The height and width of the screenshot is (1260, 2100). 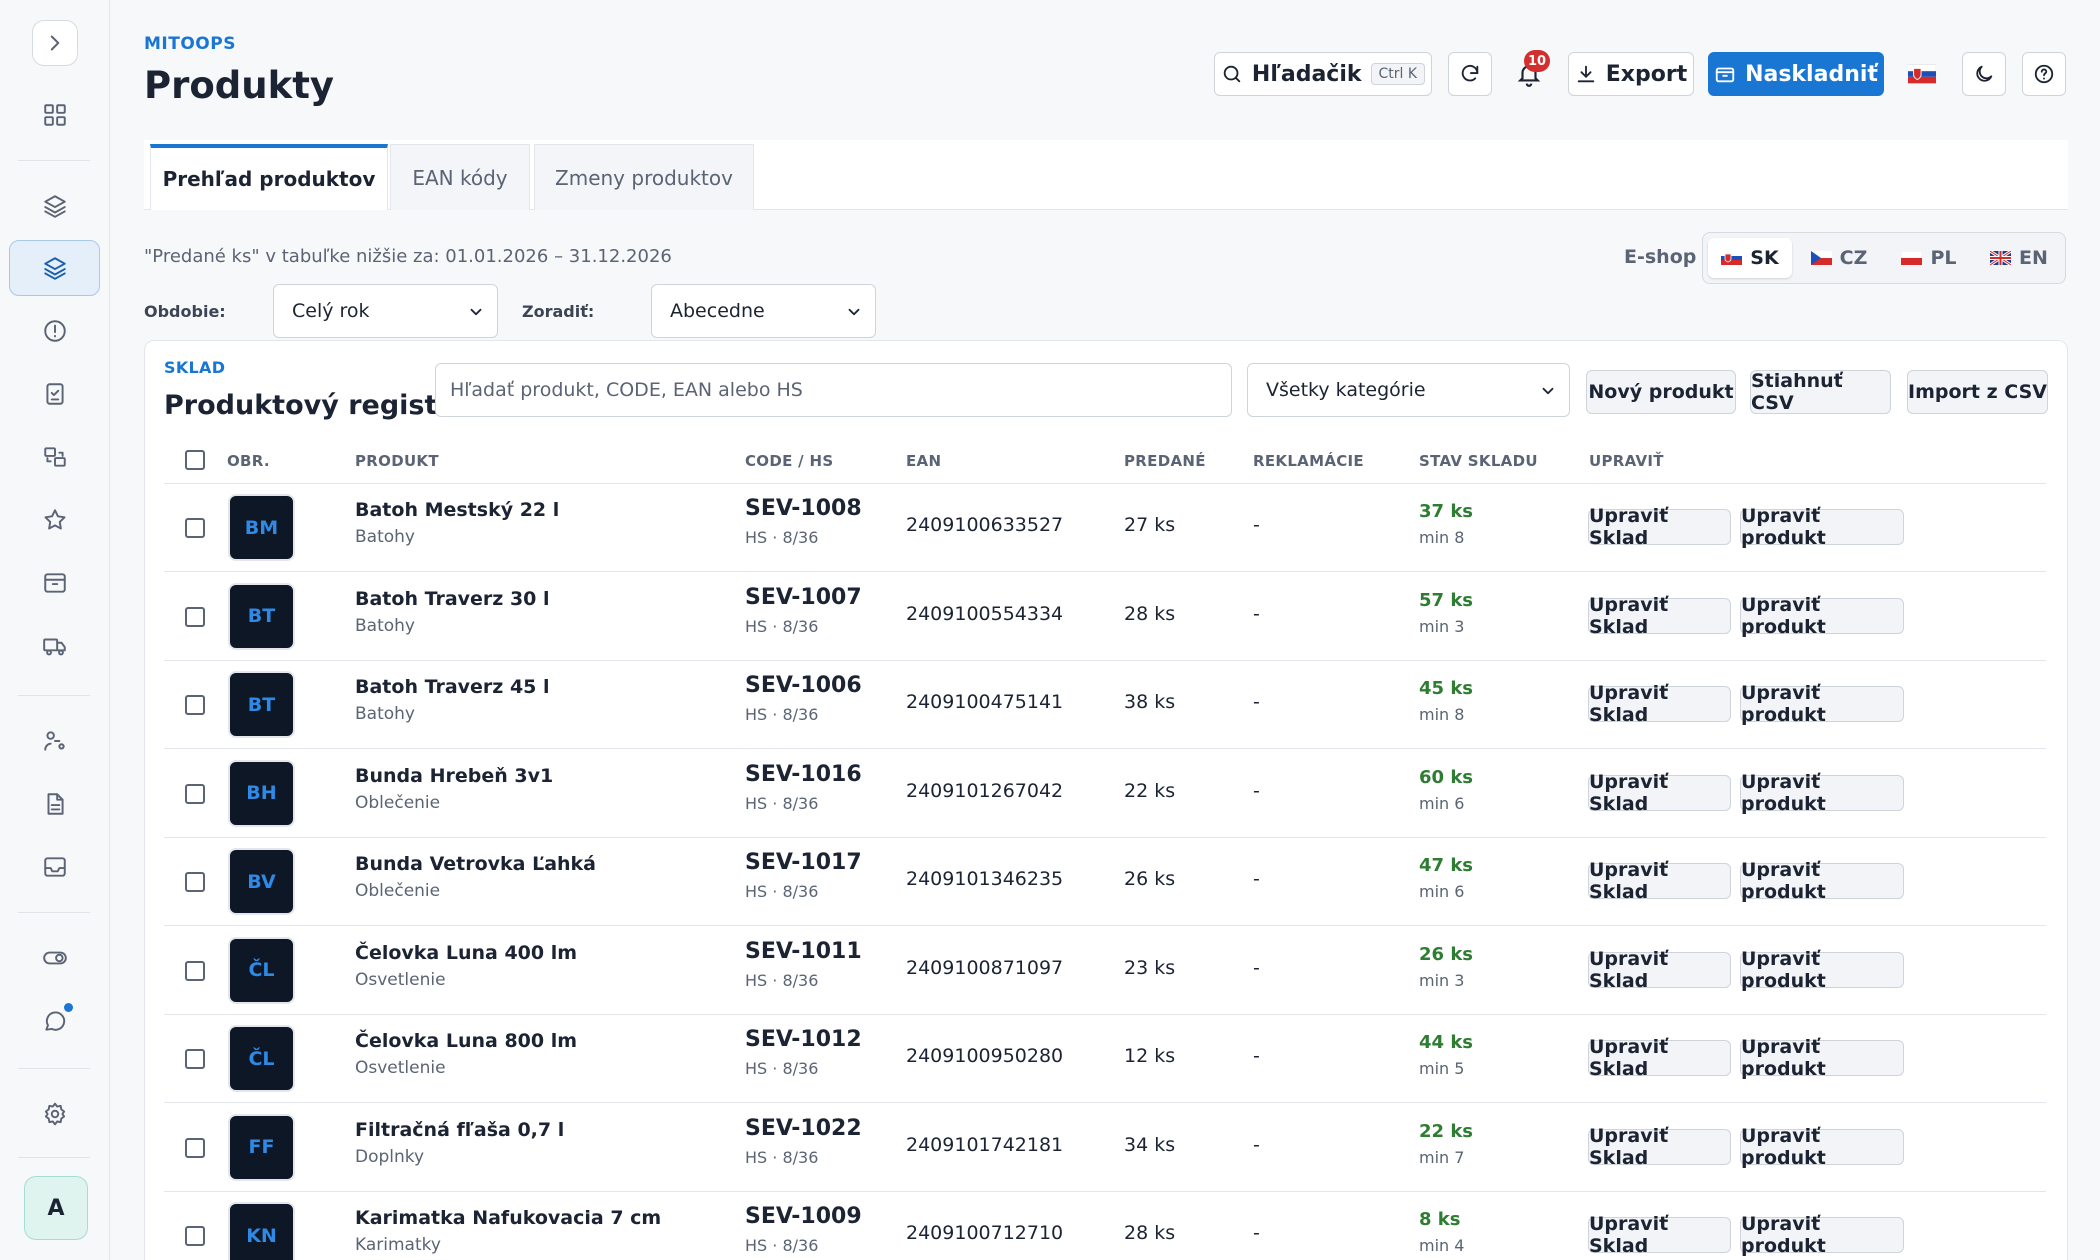 What do you see at coordinates (1660, 257) in the screenshot?
I see `eshop-label: E-shop` at bounding box center [1660, 257].